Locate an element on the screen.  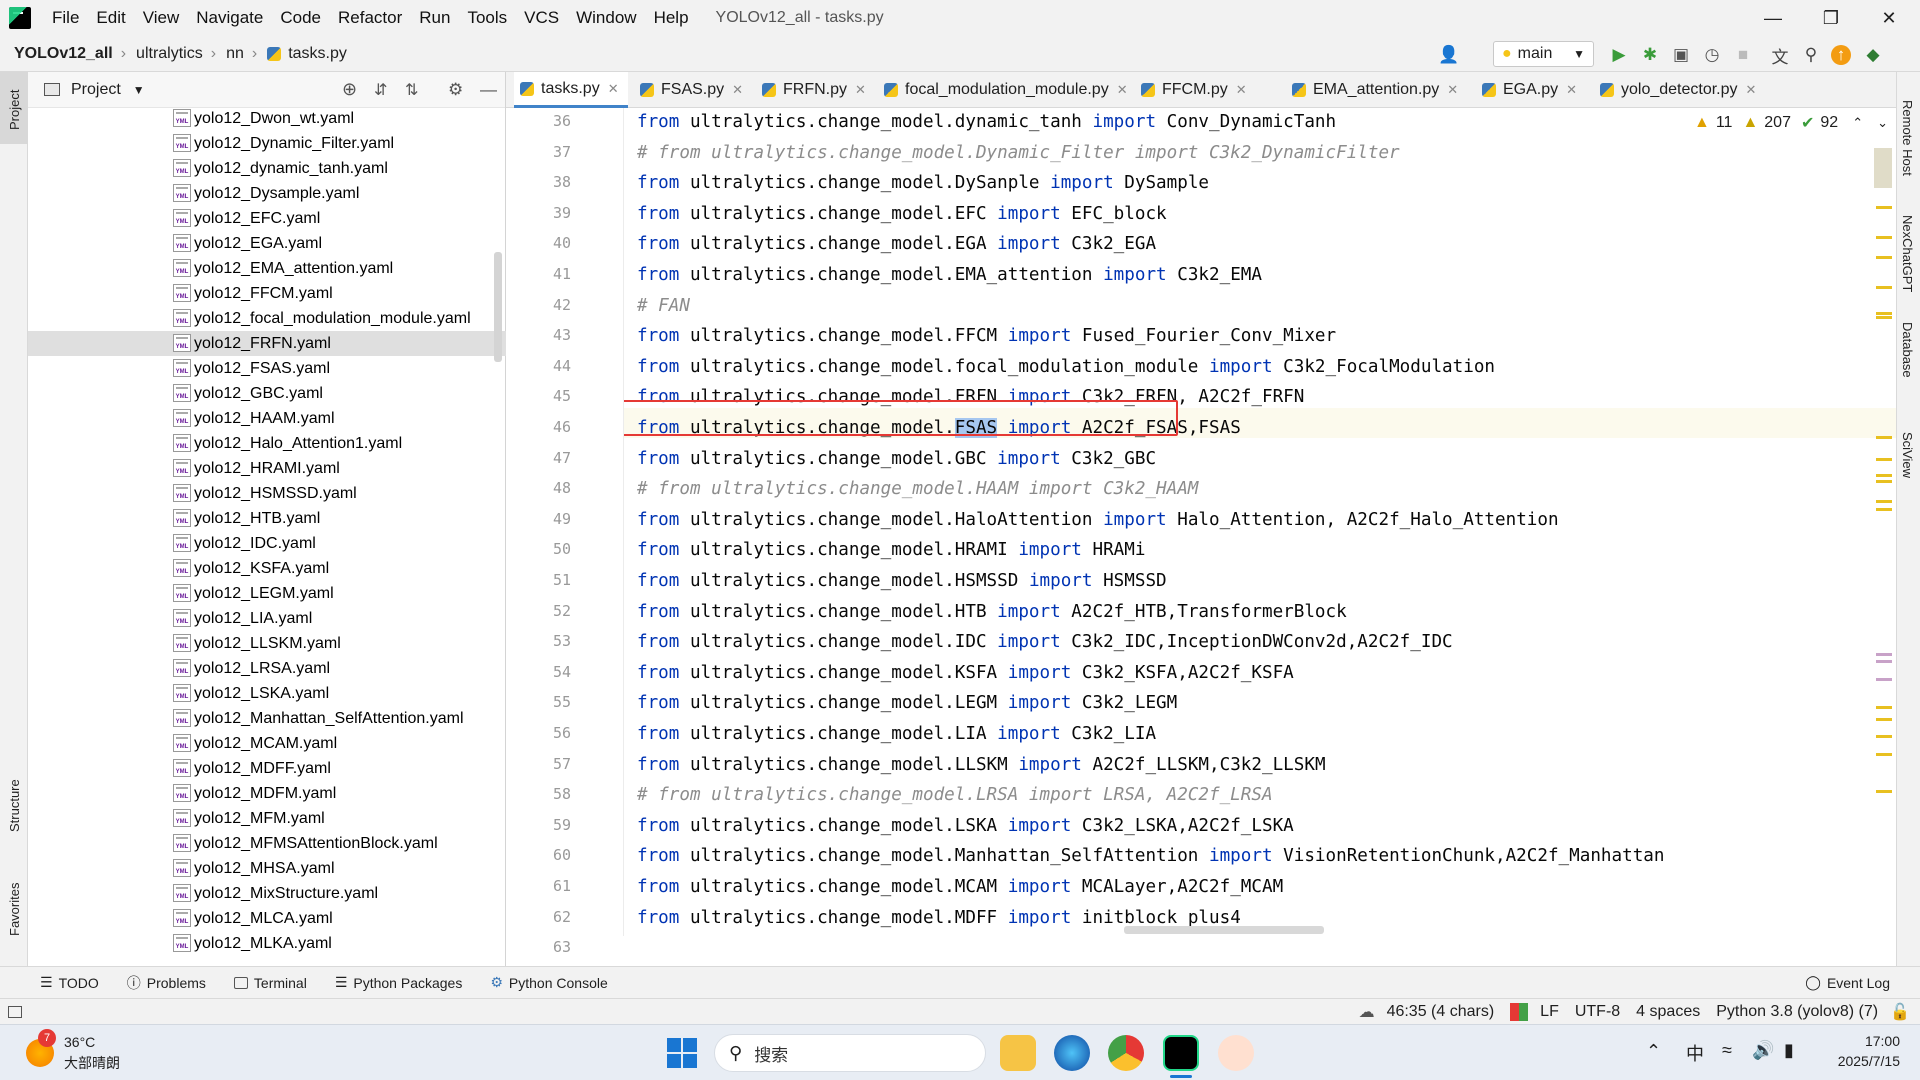
file-tree-item: YML yolo12_FFCM.yaml is located at coordinates (267, 293).